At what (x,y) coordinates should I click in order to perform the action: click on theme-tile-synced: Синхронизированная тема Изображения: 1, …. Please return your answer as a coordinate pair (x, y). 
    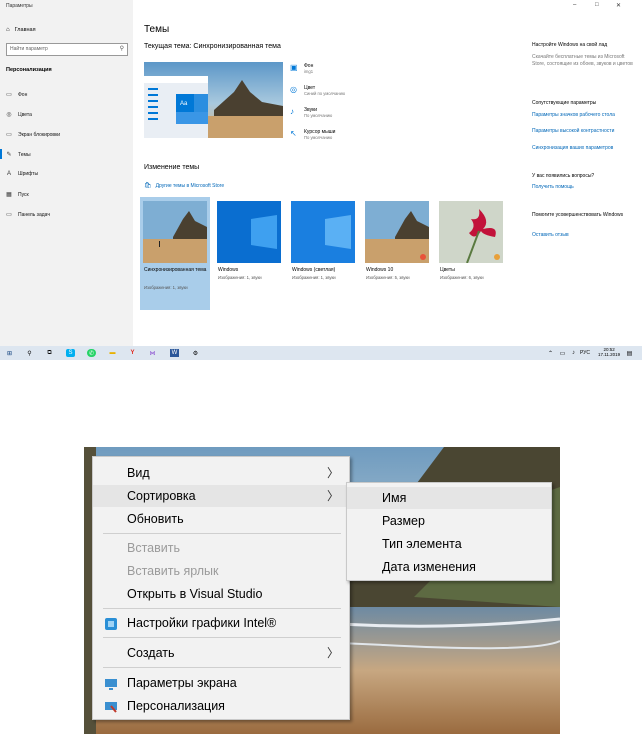
    Looking at the image, I should click on (175, 253).